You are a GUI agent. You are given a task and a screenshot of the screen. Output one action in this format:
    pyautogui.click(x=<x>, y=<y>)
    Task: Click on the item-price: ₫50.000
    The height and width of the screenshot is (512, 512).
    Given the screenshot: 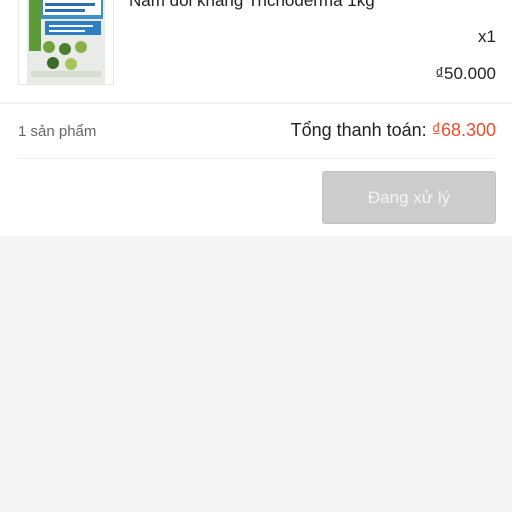 What is the action you would take?
    pyautogui.click(x=465, y=73)
    